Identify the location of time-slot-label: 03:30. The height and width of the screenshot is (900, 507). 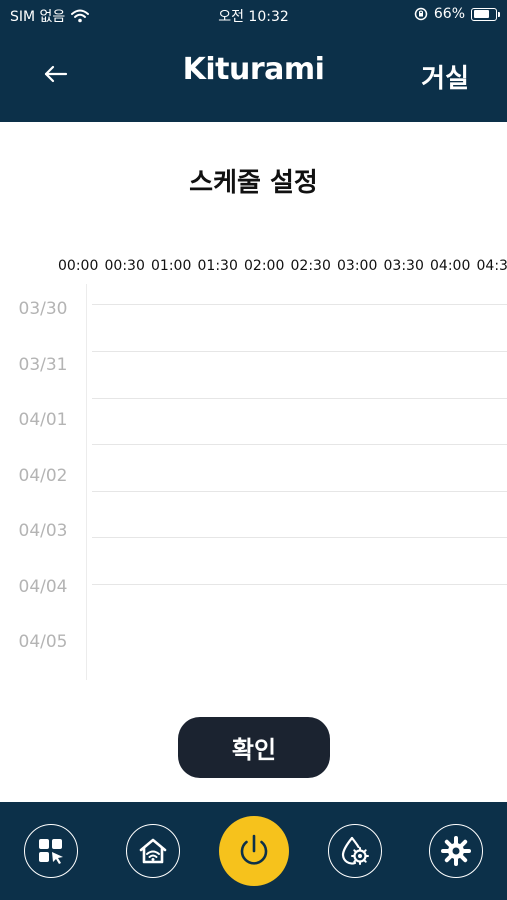
(403, 266).